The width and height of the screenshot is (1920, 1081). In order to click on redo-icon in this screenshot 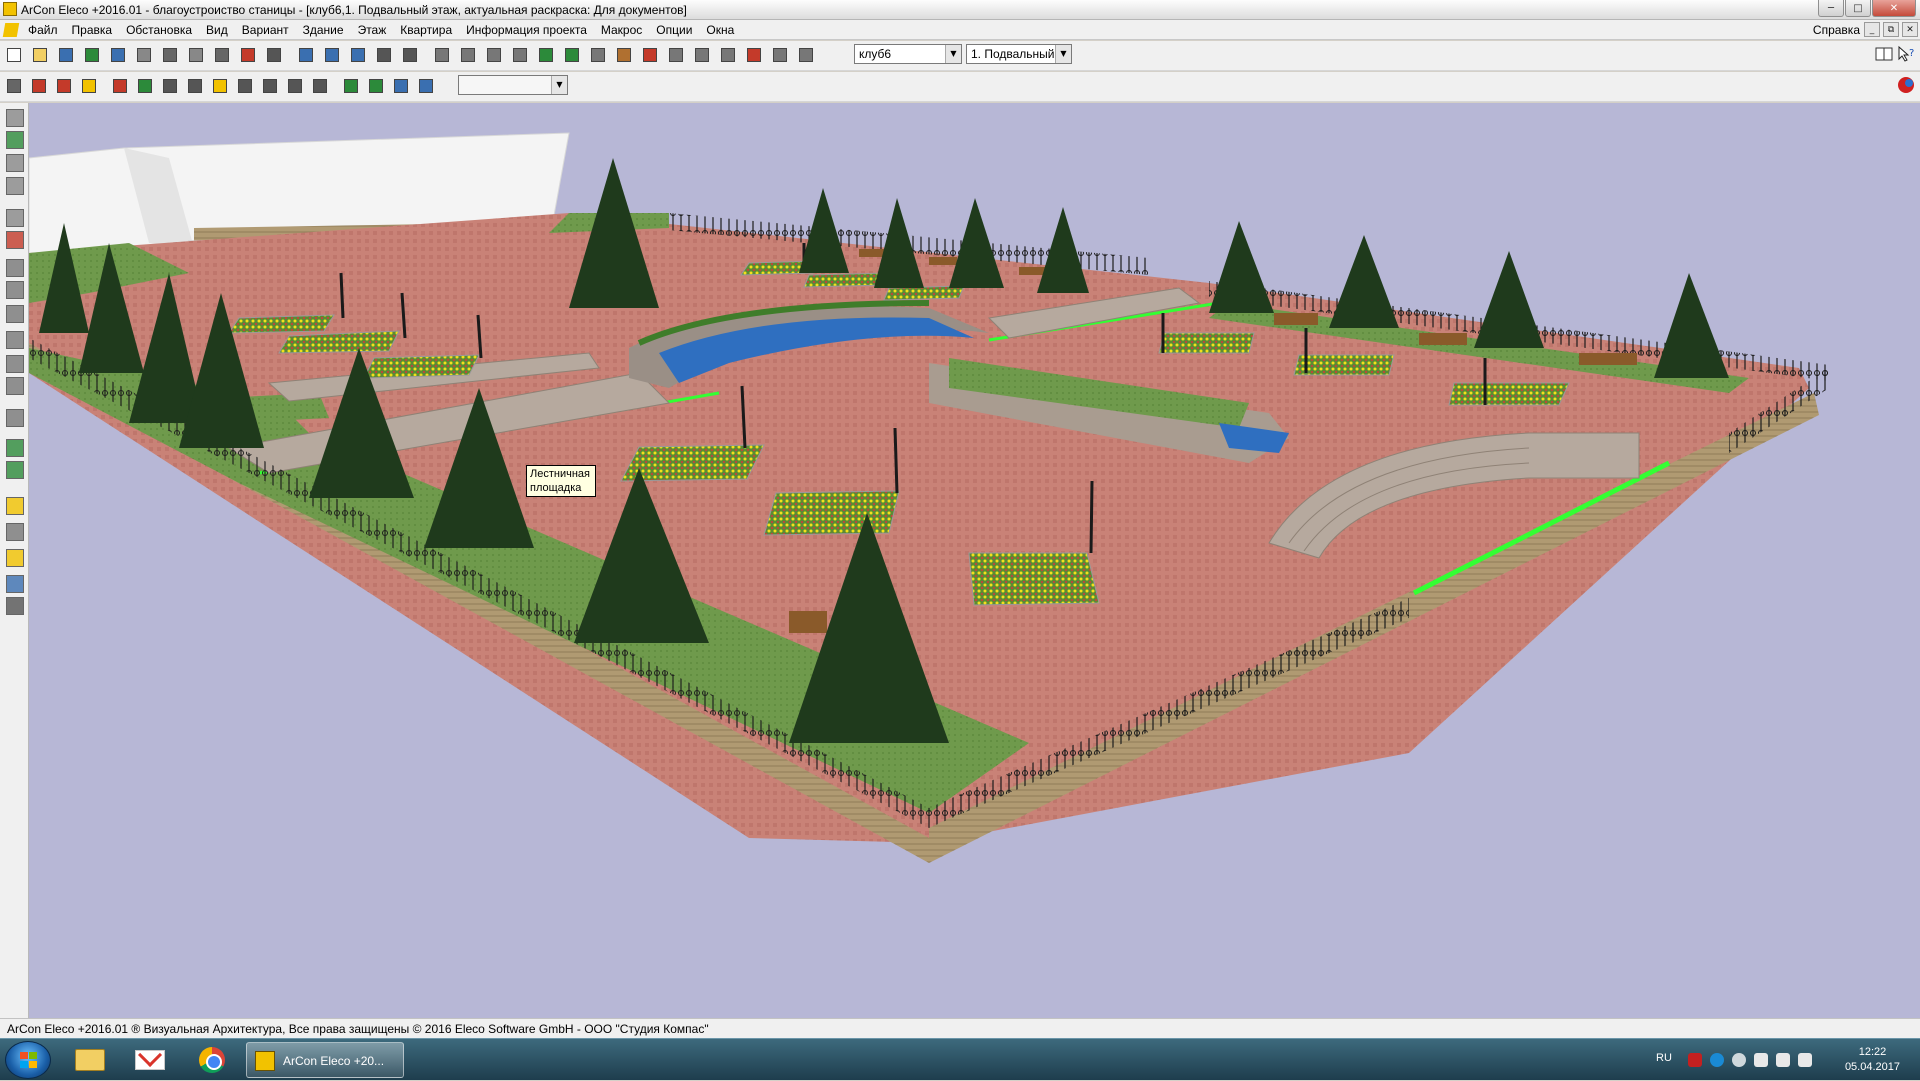, I will do `click(332, 55)`.